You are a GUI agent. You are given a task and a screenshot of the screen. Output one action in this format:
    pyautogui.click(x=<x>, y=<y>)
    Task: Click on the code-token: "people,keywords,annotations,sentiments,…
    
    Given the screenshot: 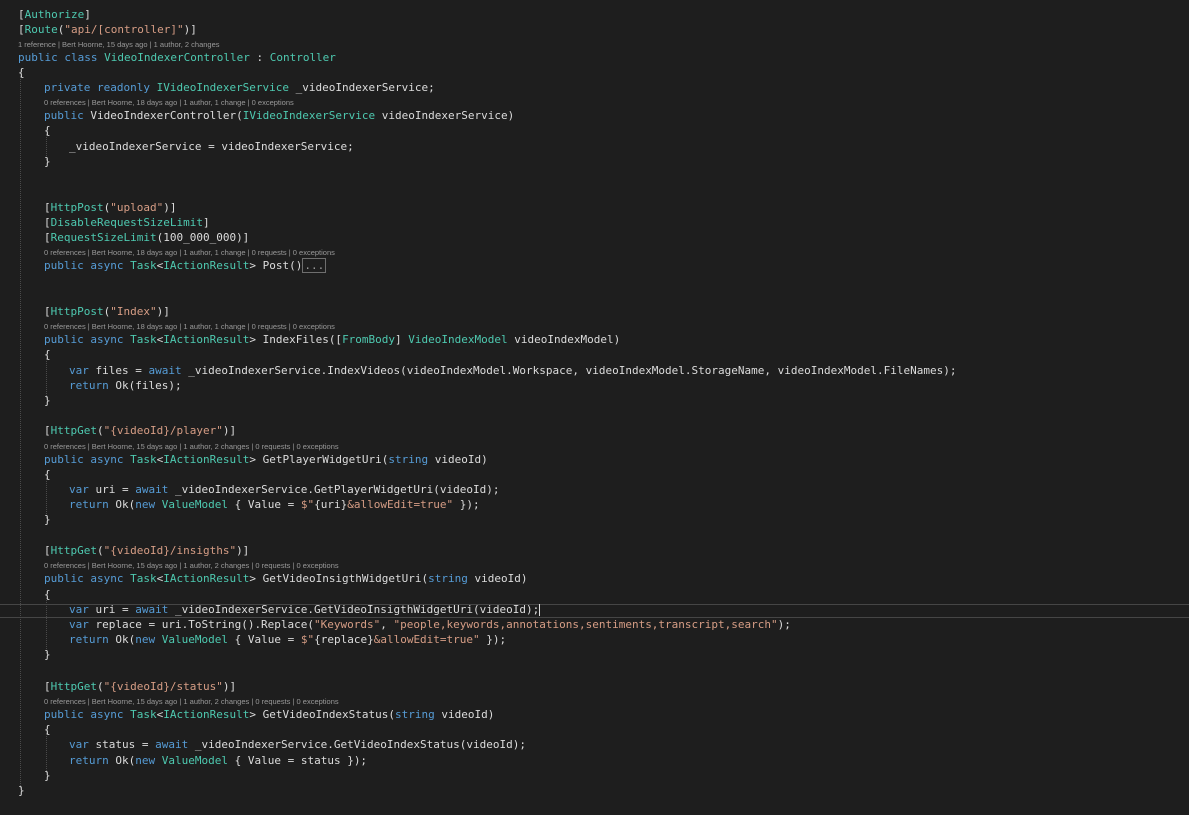 What is the action you would take?
    pyautogui.click(x=585, y=624)
    